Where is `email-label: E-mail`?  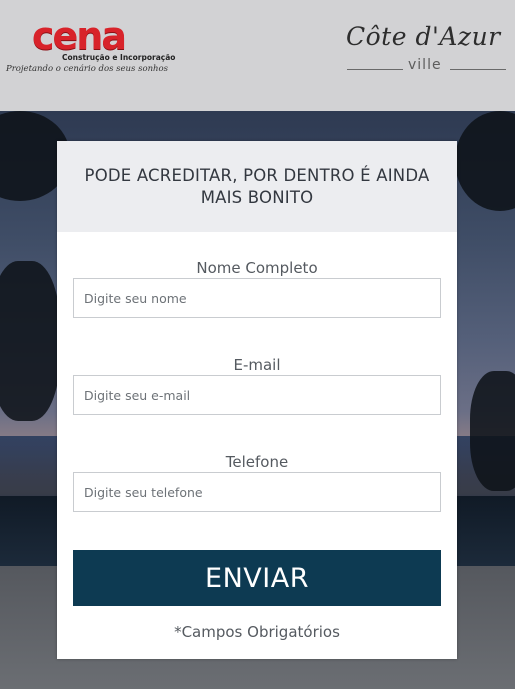
email-label: E-mail is located at coordinates (257, 365).